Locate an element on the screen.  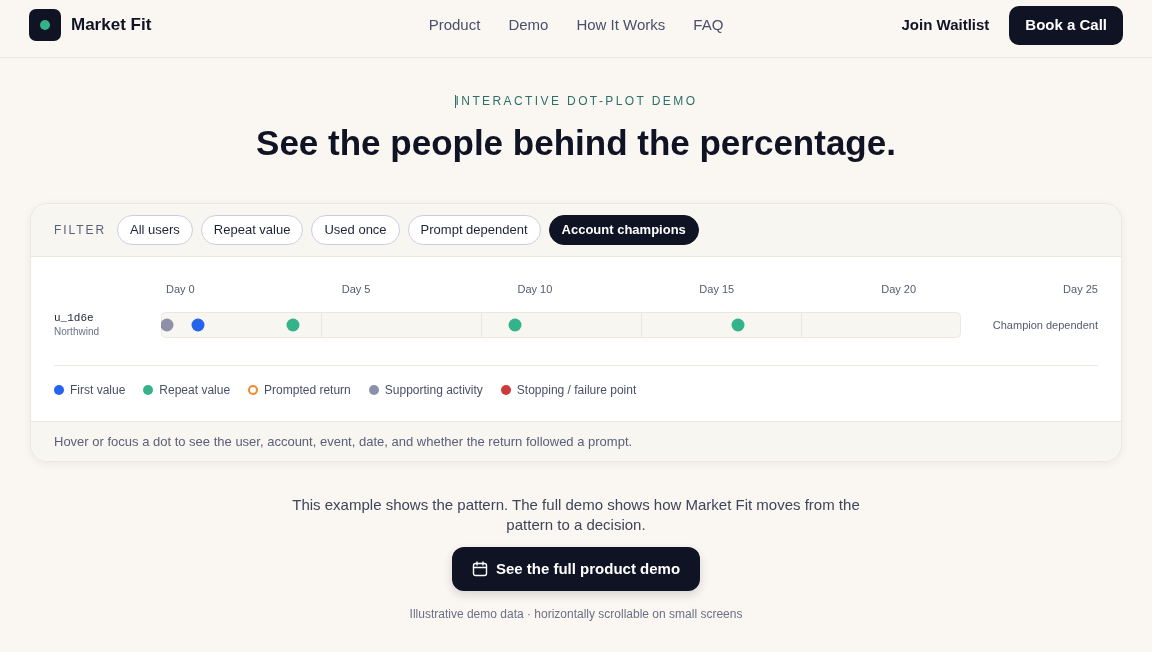
join-waitlist-link: Join Waitlist is located at coordinates (945, 25).